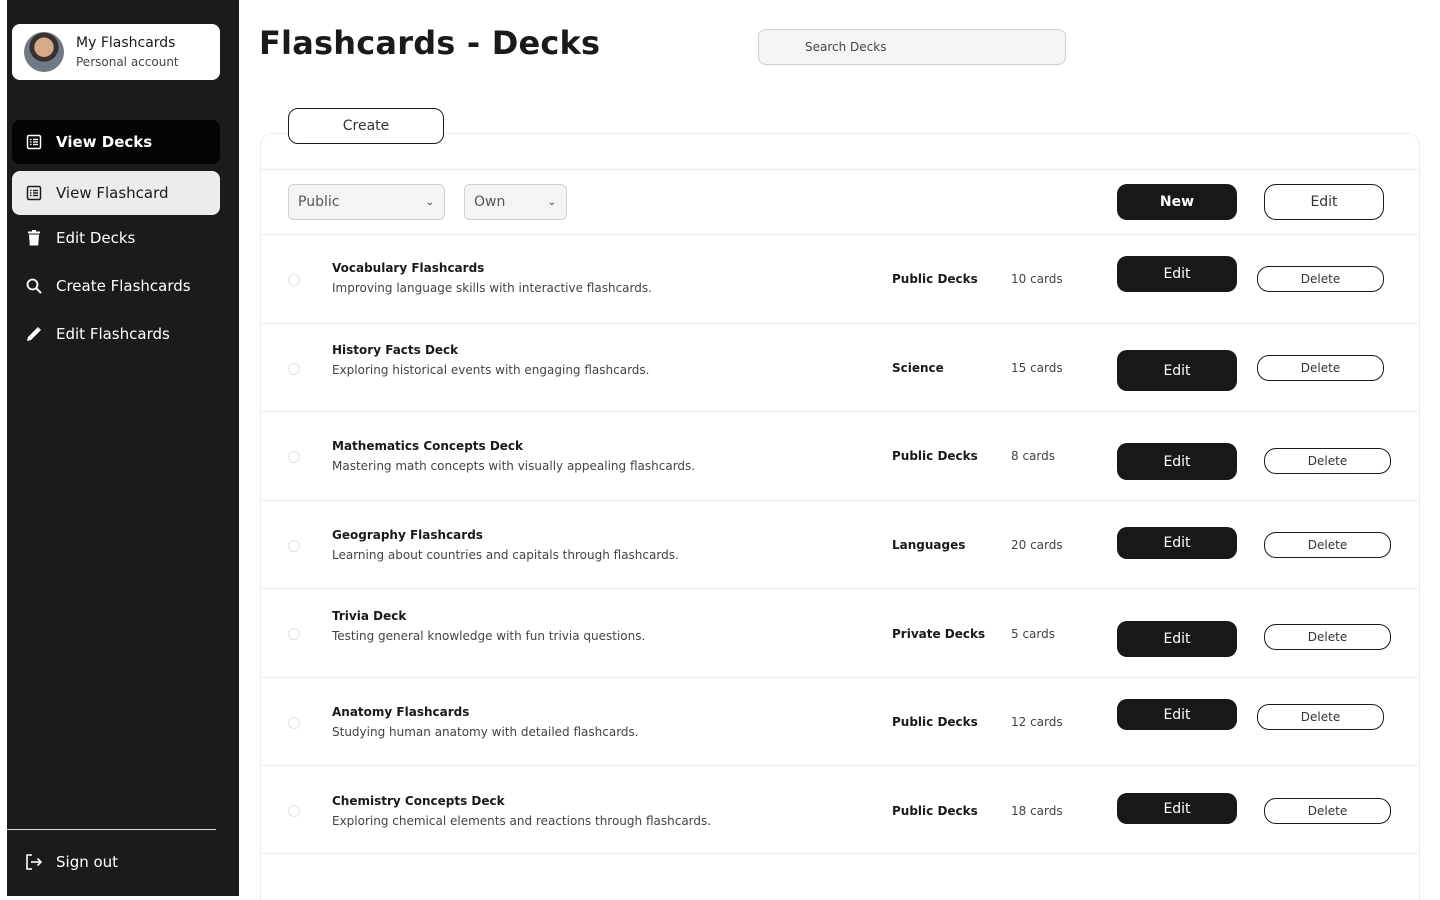  What do you see at coordinates (112, 193) in the screenshot?
I see `sidebar-item-label: View Flashcard` at bounding box center [112, 193].